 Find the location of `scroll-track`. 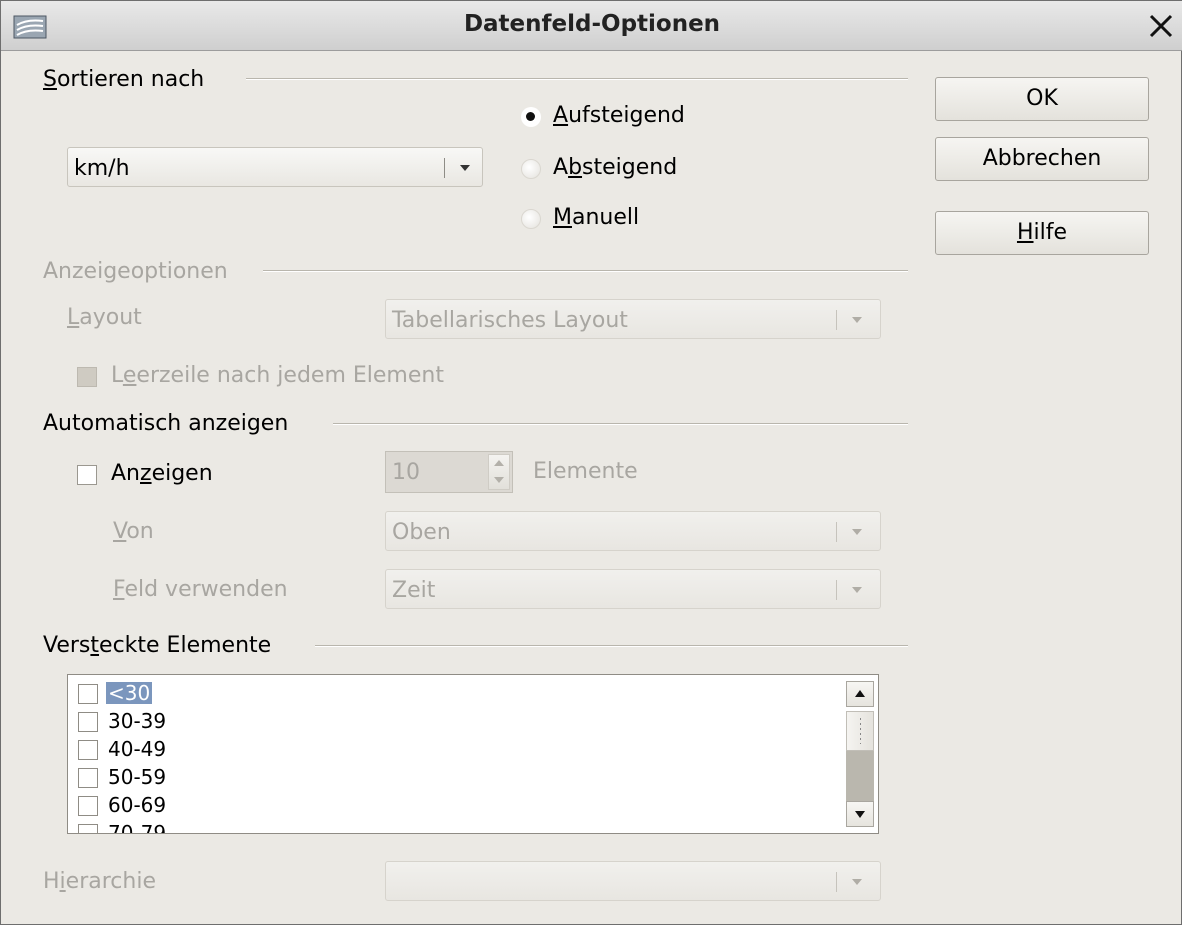

scroll-track is located at coordinates (860, 776).